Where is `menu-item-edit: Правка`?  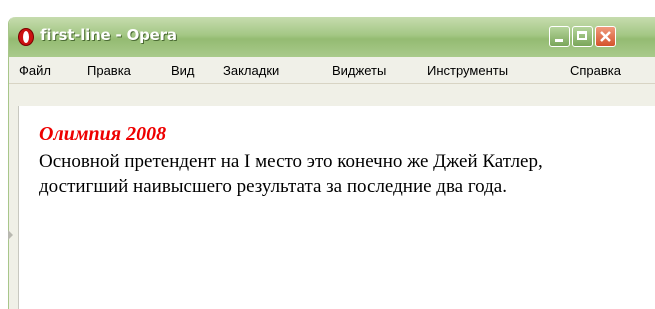 menu-item-edit: Правка is located at coordinates (109, 70).